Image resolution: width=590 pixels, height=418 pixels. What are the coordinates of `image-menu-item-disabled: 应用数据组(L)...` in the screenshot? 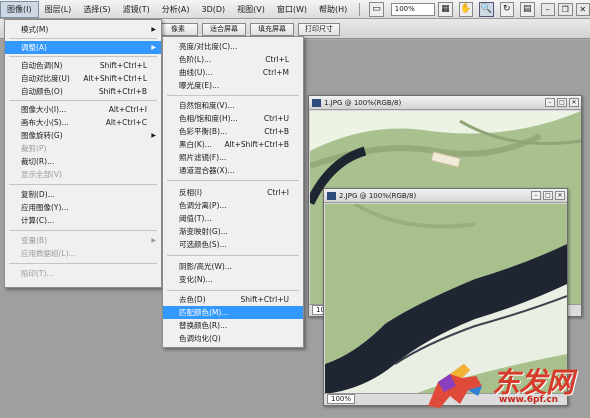 It's located at (48, 253).